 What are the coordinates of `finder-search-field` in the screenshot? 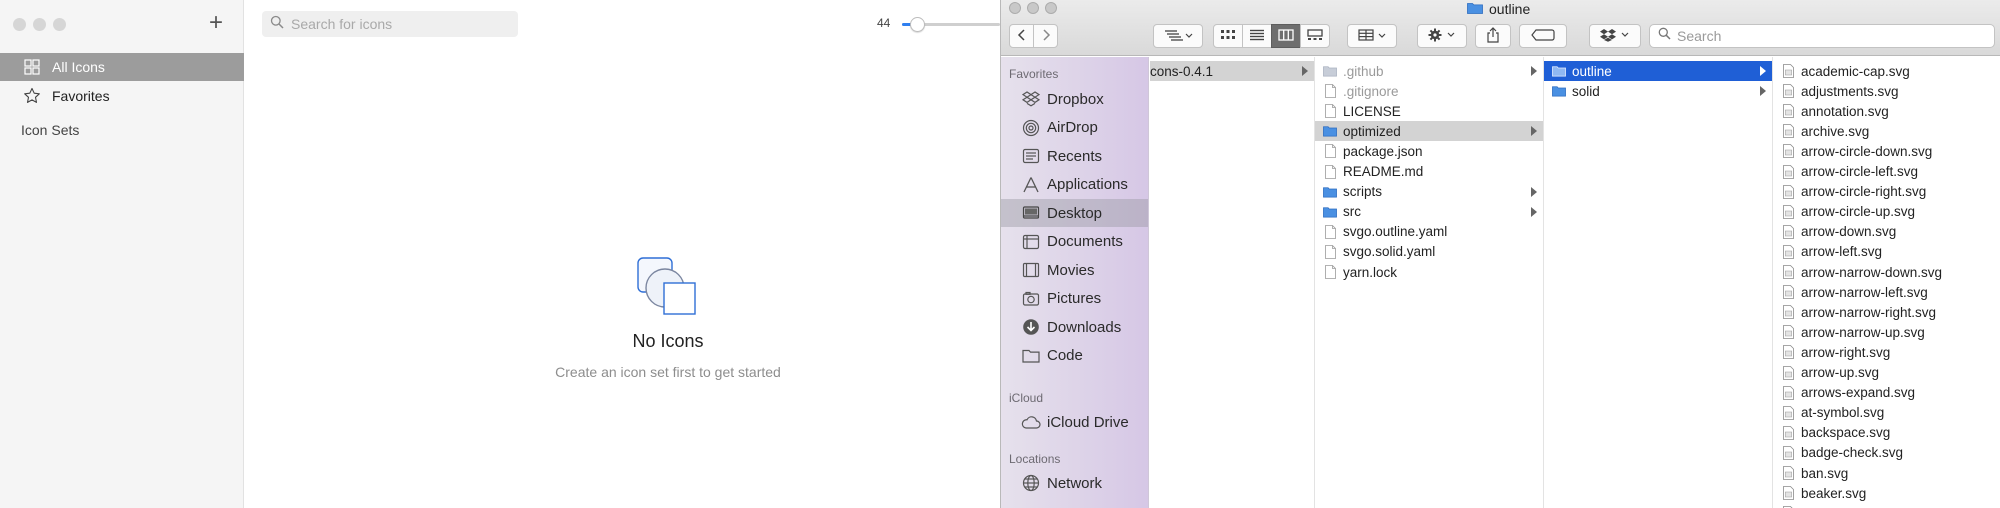 It's located at (1822, 36).